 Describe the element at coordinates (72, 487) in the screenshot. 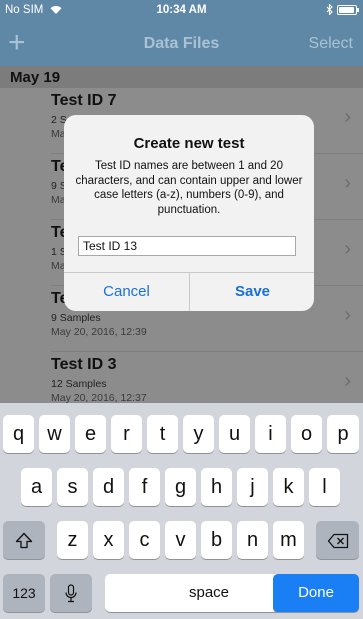

I see `key-s: s` at that location.